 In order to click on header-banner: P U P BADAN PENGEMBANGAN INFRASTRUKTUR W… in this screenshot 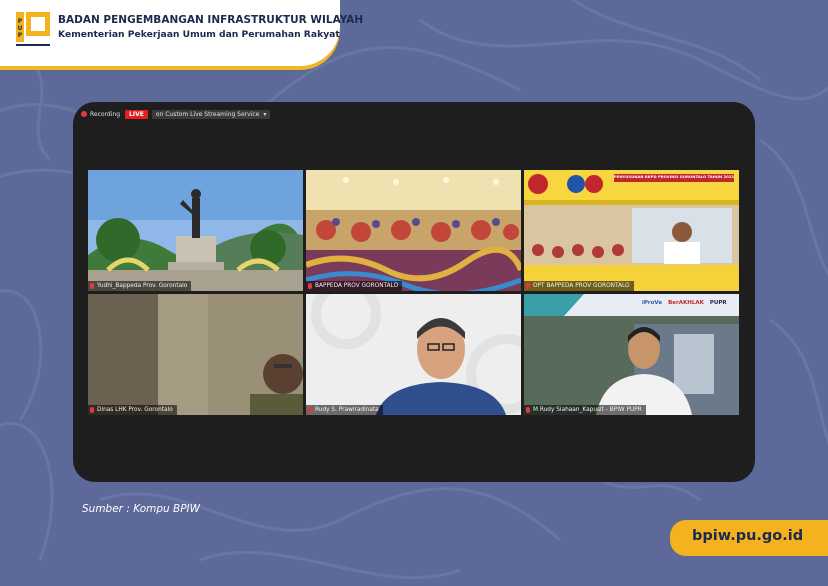, I will do `click(181, 33)`.